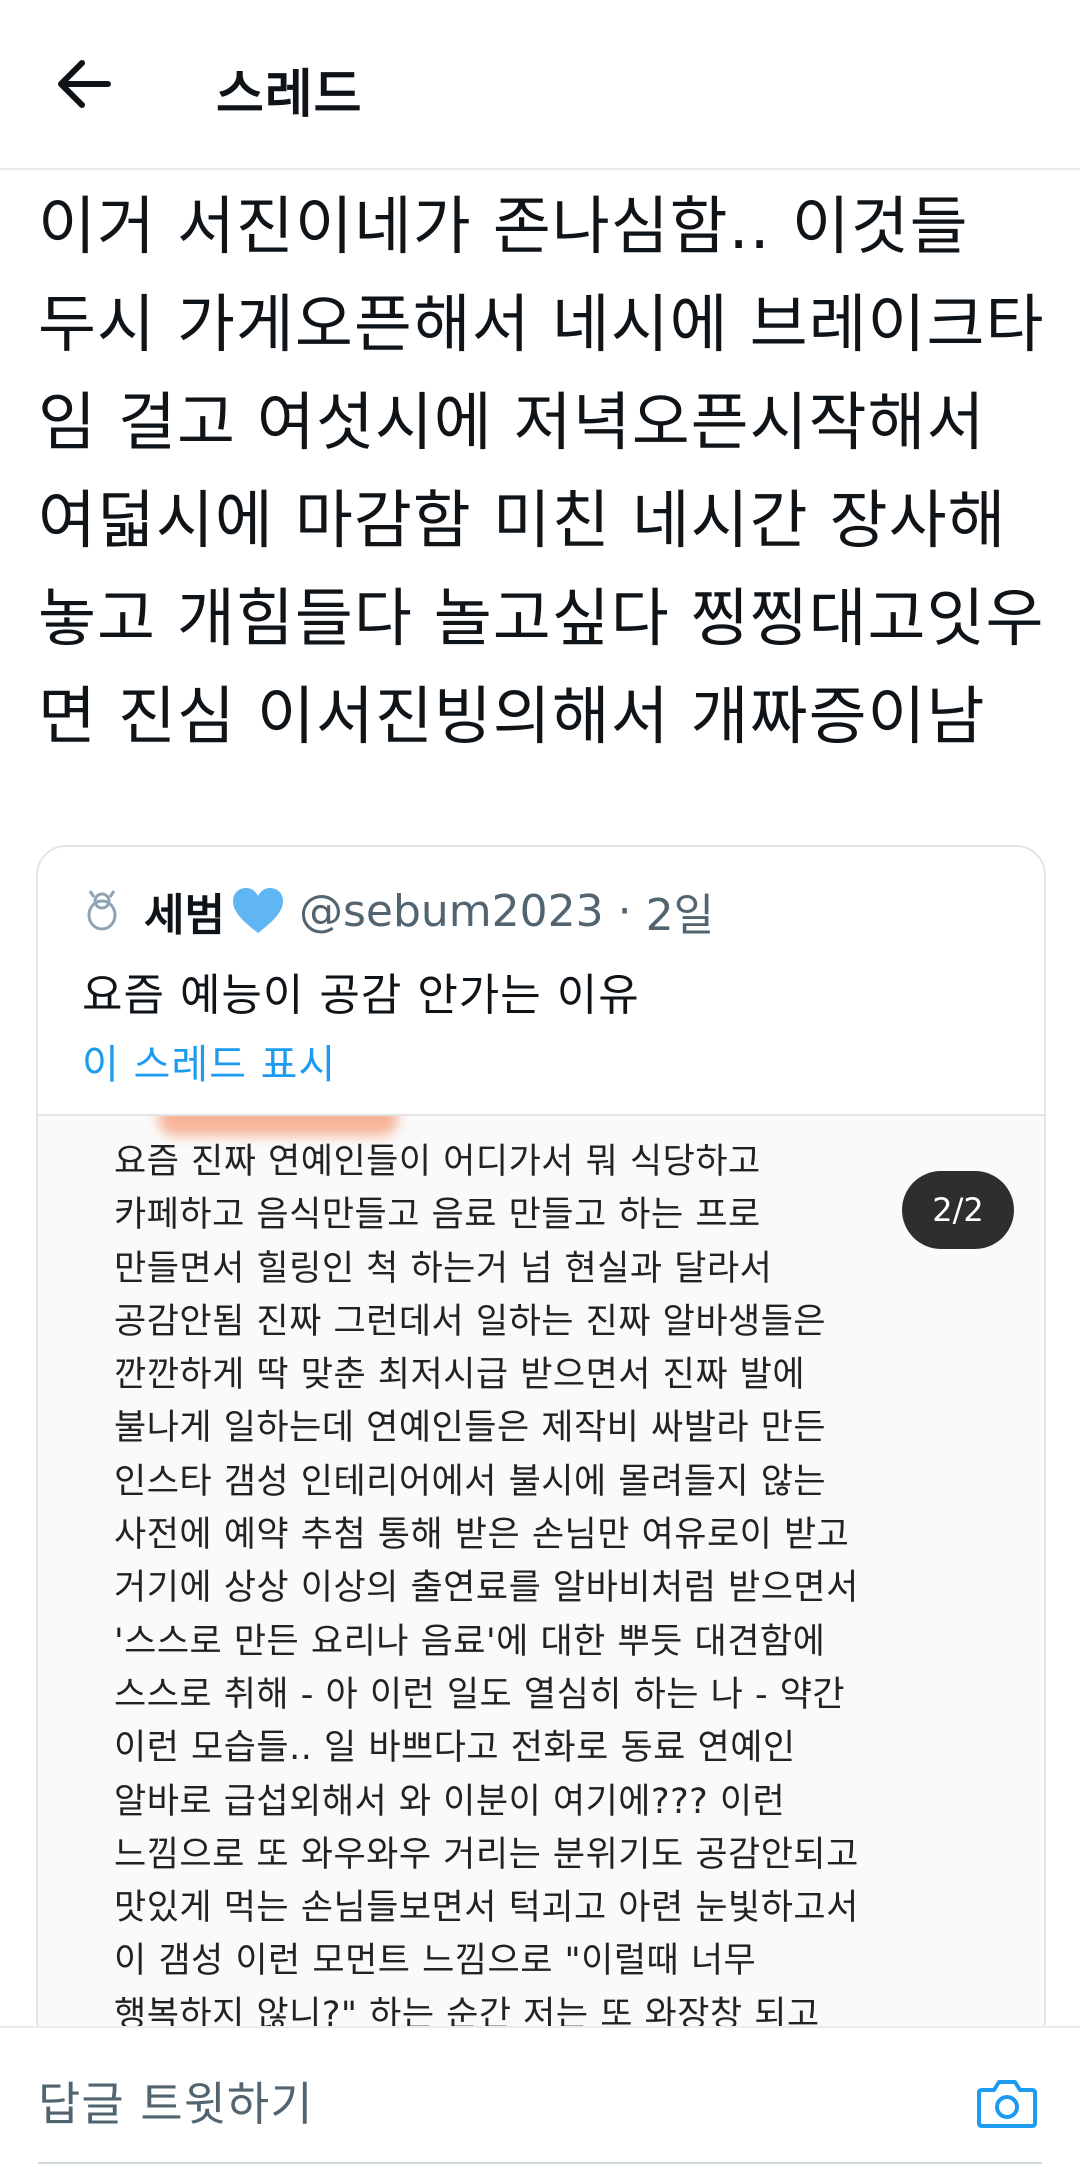 This screenshot has height=2179, width=1080. I want to click on show-thread-link: 이 스레드 표시, so click(209, 1061).